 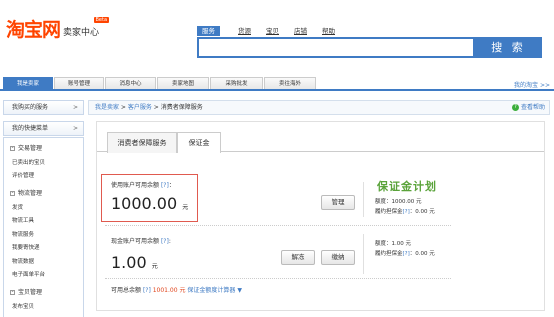 What do you see at coordinates (199, 142) in the screenshot?
I see `tab-deposit: 保证金` at bounding box center [199, 142].